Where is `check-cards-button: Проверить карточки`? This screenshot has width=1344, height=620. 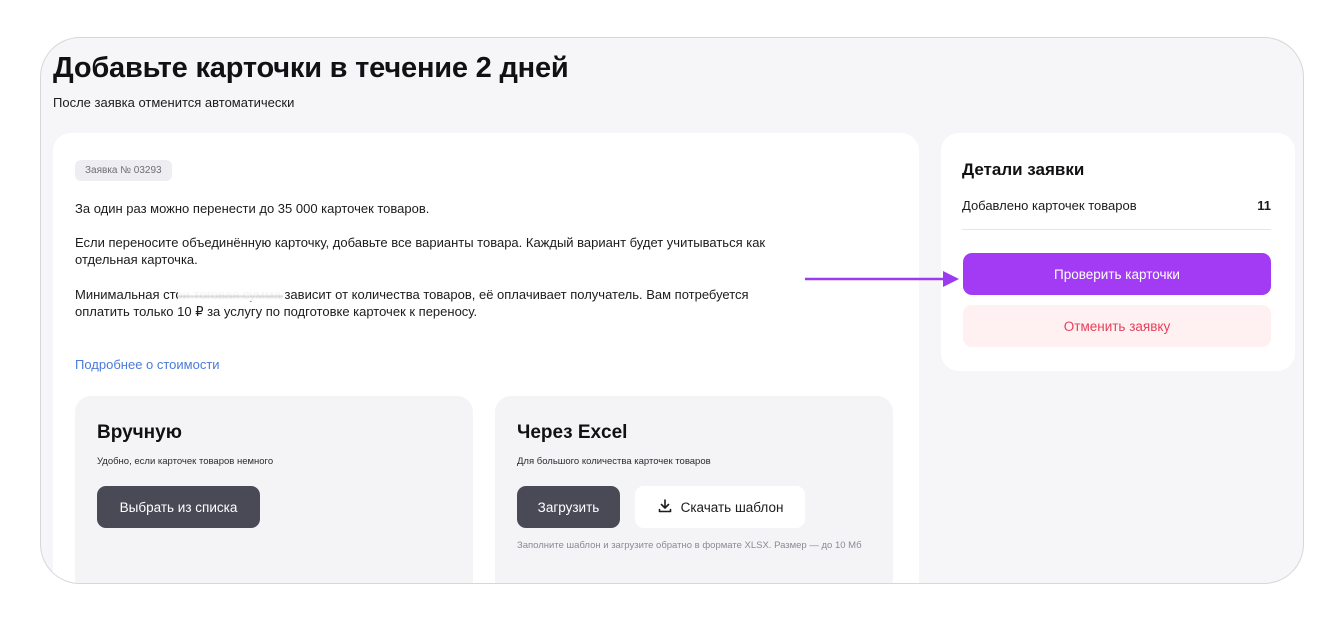
check-cards-button: Проверить карточки is located at coordinates (1117, 274).